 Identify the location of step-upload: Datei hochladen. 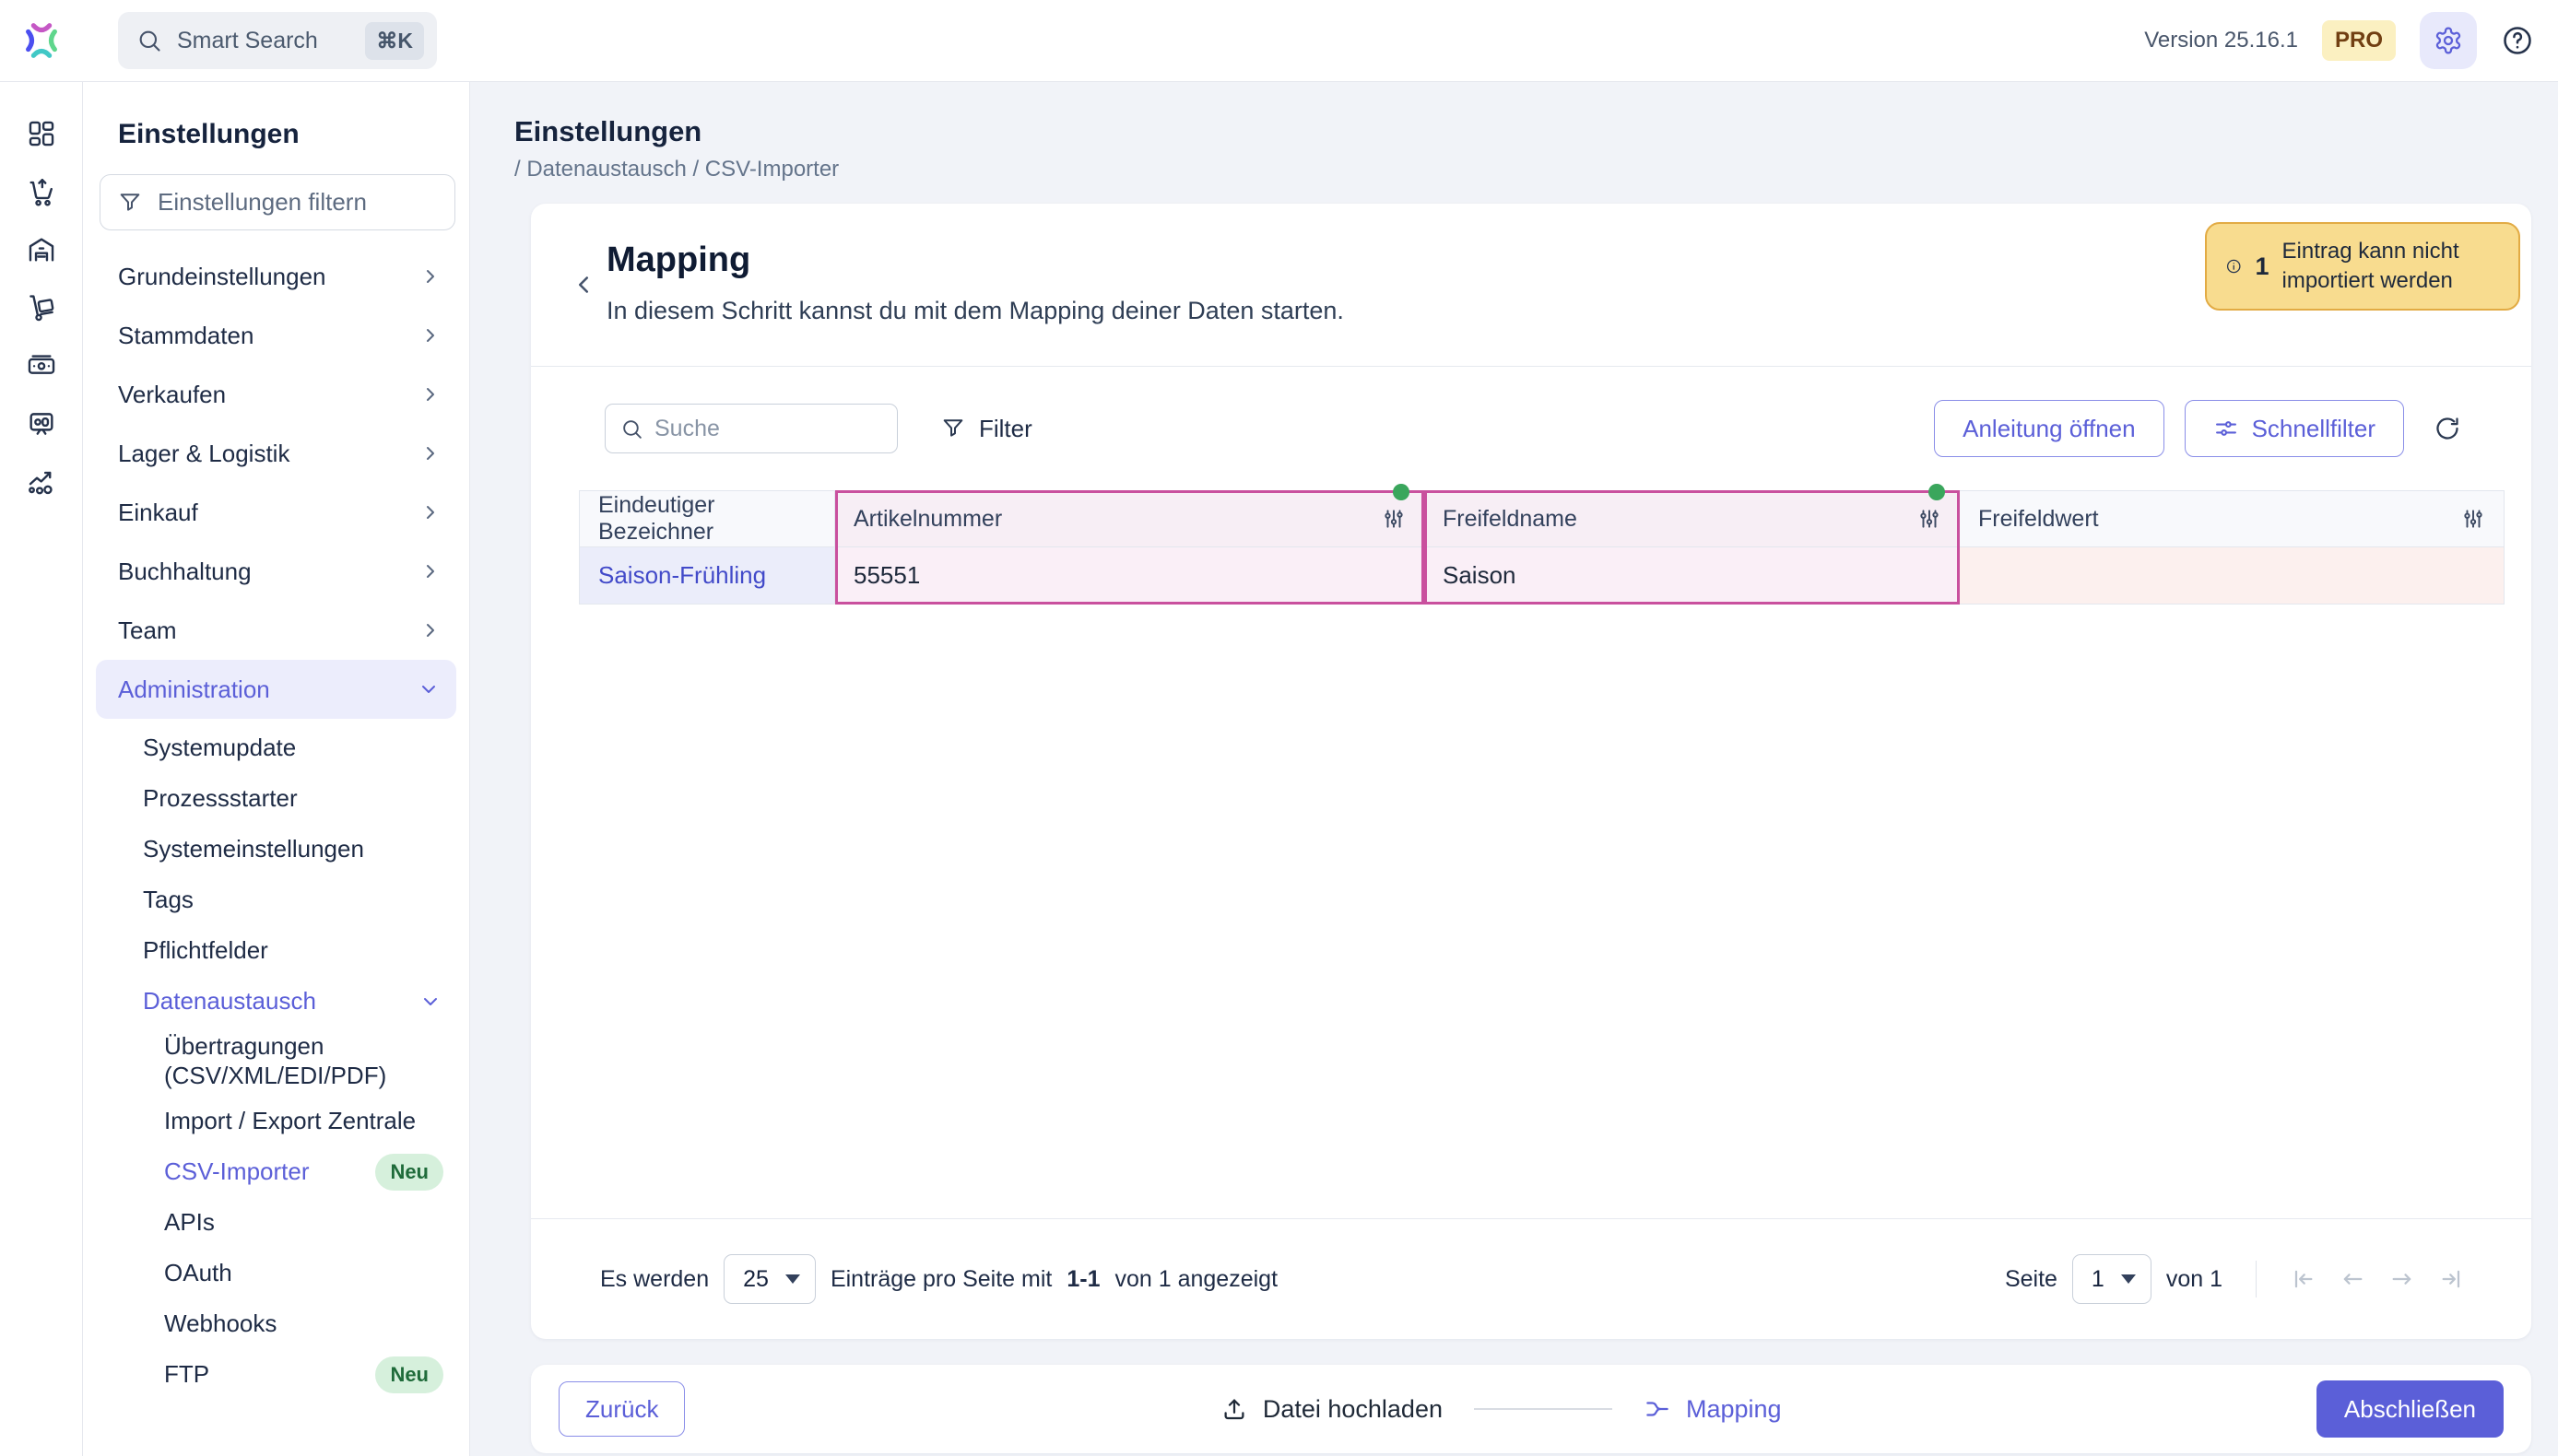
(1331, 1409).